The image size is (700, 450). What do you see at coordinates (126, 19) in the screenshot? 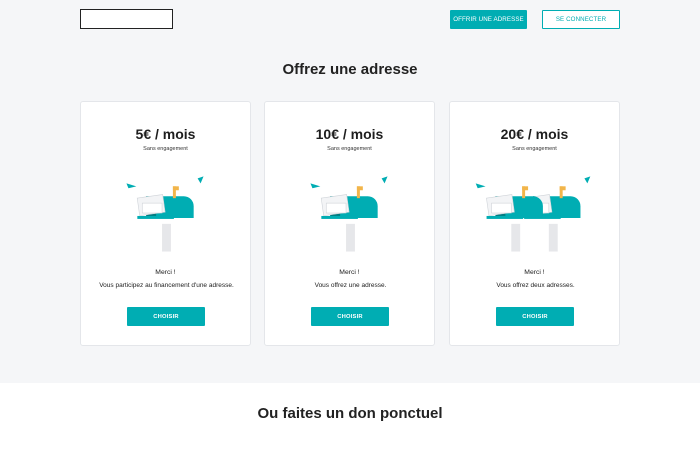
I see `logo-placeholder` at bounding box center [126, 19].